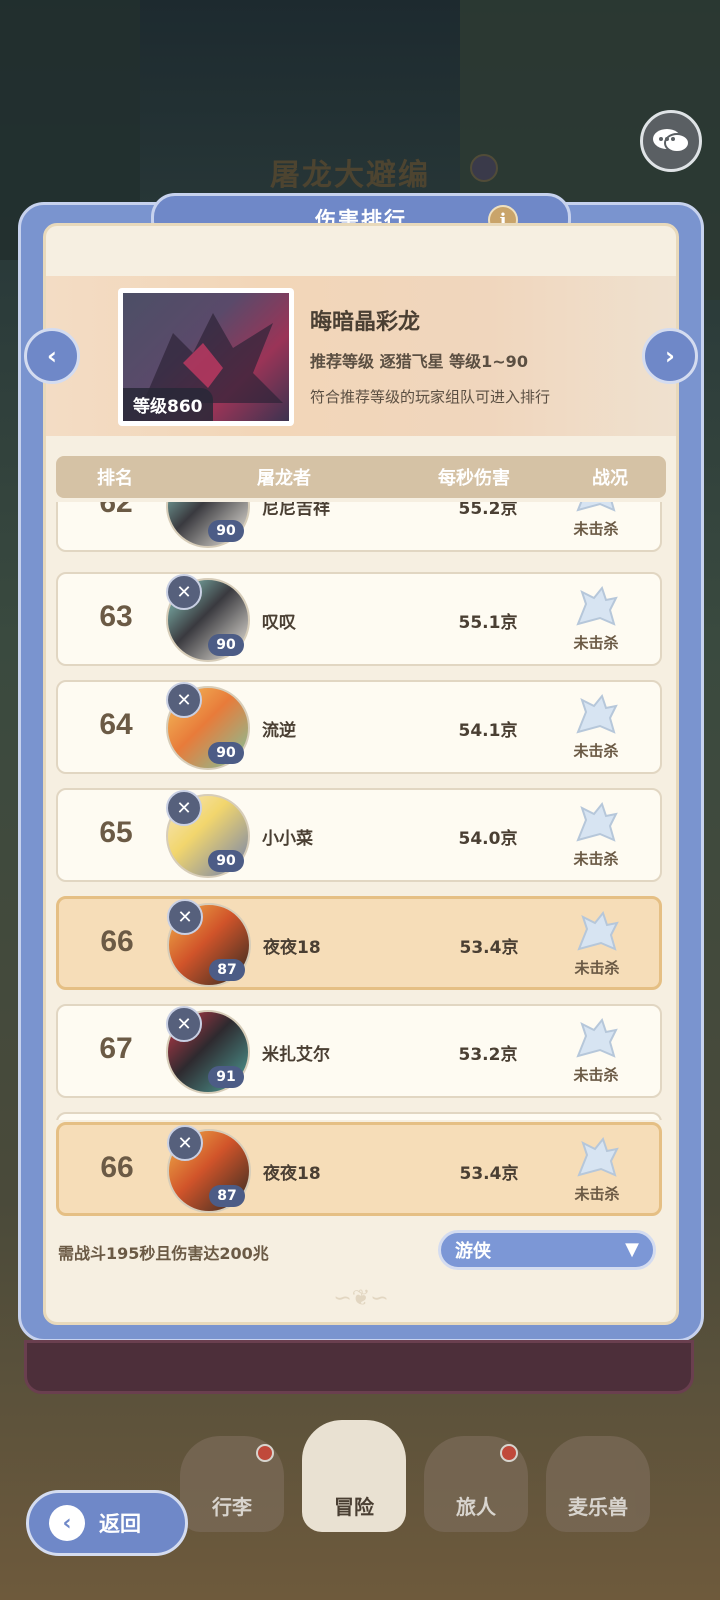 The image size is (720, 1600). I want to click on tab-luggage-label: 行李, so click(232, 1507).